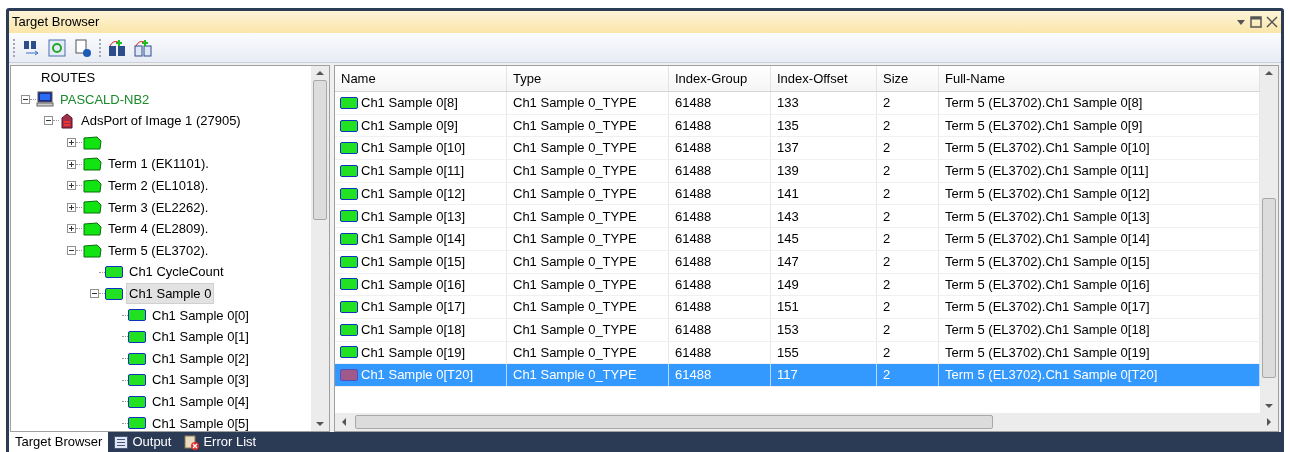 The height and width of the screenshot is (452, 1290). What do you see at coordinates (588, 78) in the screenshot?
I see `column-header: Type` at bounding box center [588, 78].